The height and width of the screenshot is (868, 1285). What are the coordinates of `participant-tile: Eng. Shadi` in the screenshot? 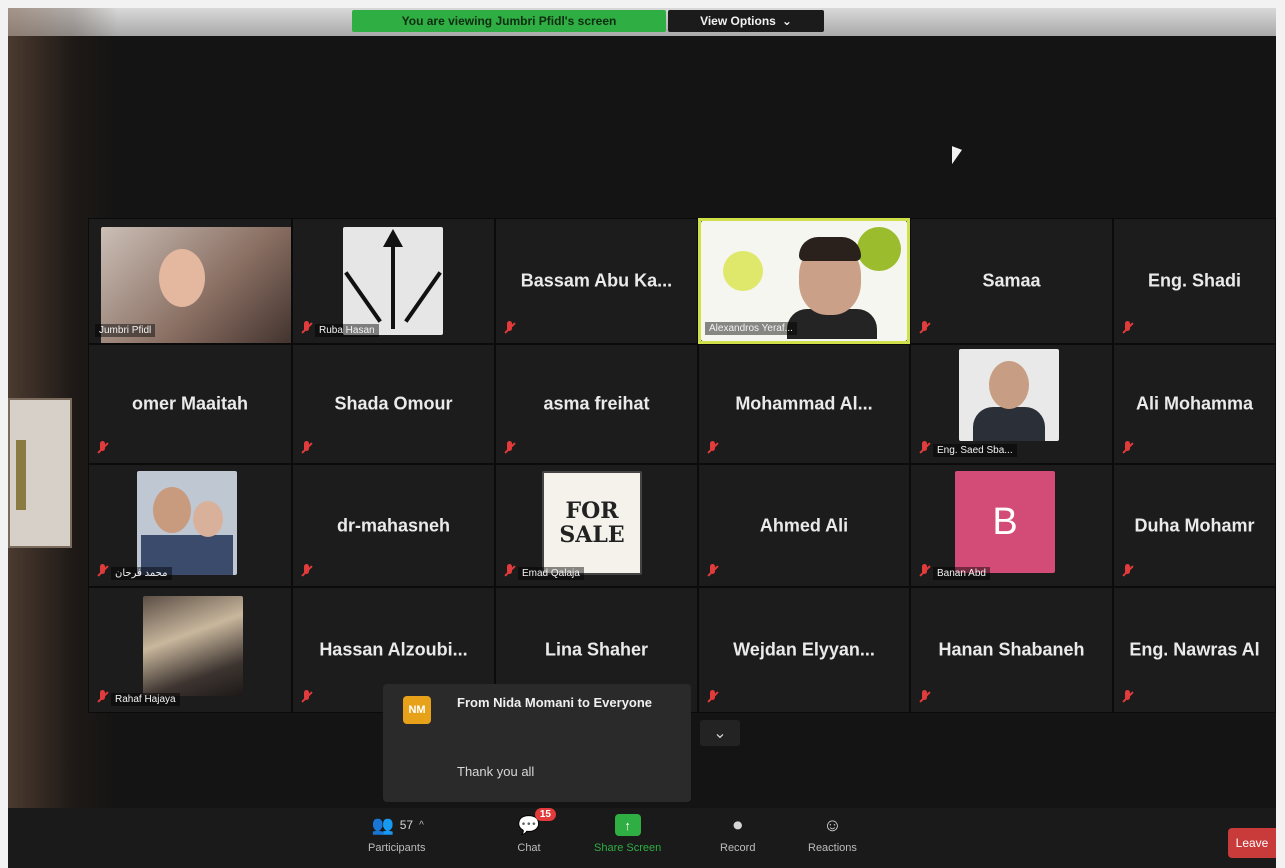 It's located at (1194, 281).